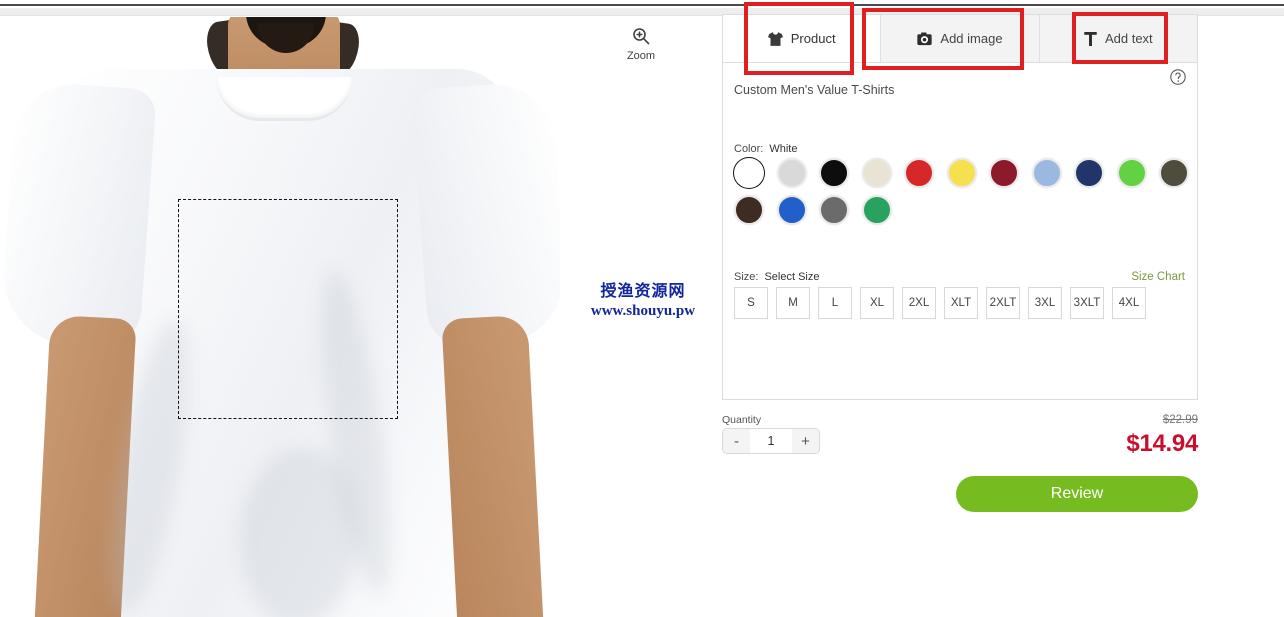 The height and width of the screenshot is (617, 1284). I want to click on size-option: 3XLT, so click(1087, 303).